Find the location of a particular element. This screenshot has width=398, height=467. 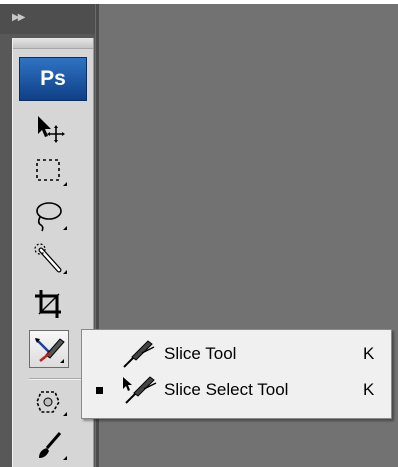

brush-tool-button is located at coordinates (50, 446).